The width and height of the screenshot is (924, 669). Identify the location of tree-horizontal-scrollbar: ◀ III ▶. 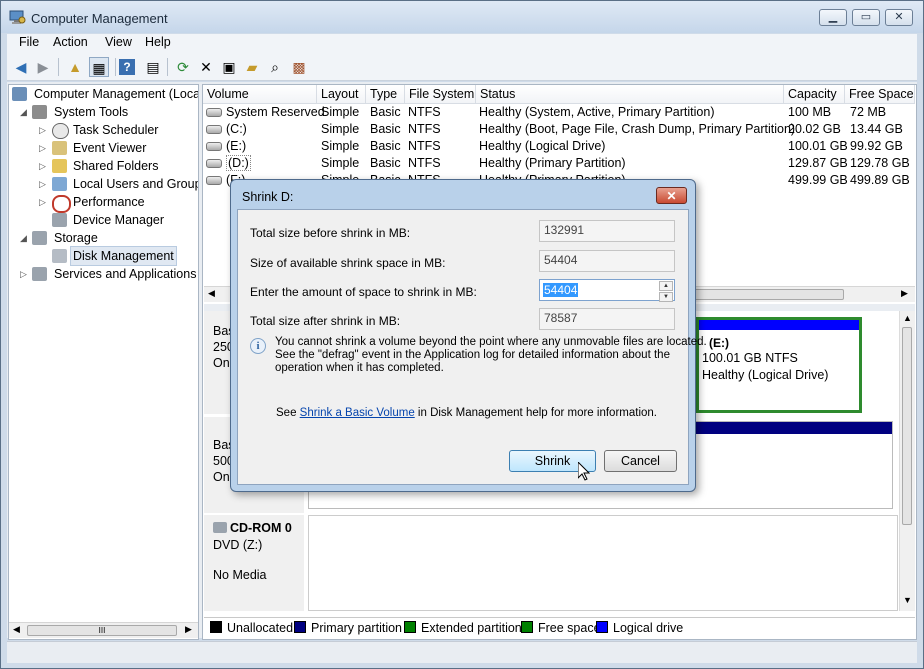
(103, 630).